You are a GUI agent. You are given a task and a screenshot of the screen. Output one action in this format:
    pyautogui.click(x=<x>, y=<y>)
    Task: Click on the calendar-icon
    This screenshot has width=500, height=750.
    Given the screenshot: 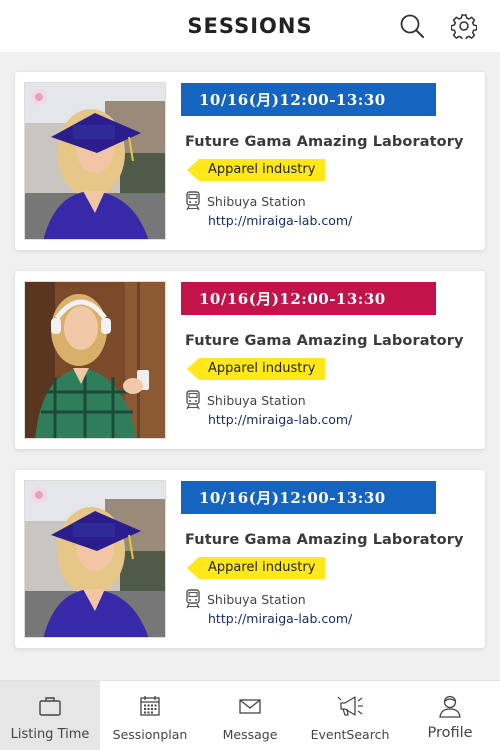 What is the action you would take?
    pyautogui.click(x=150, y=706)
    